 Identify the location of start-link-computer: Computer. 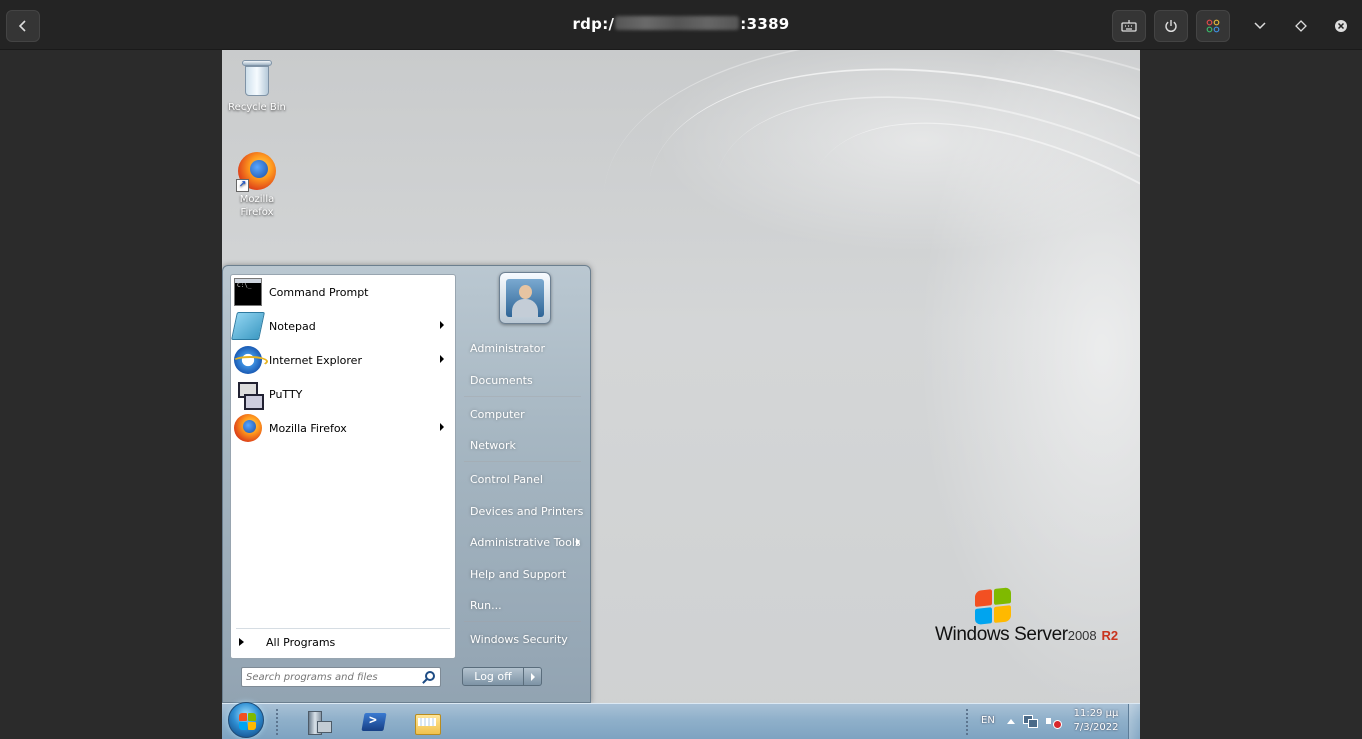
(523, 414).